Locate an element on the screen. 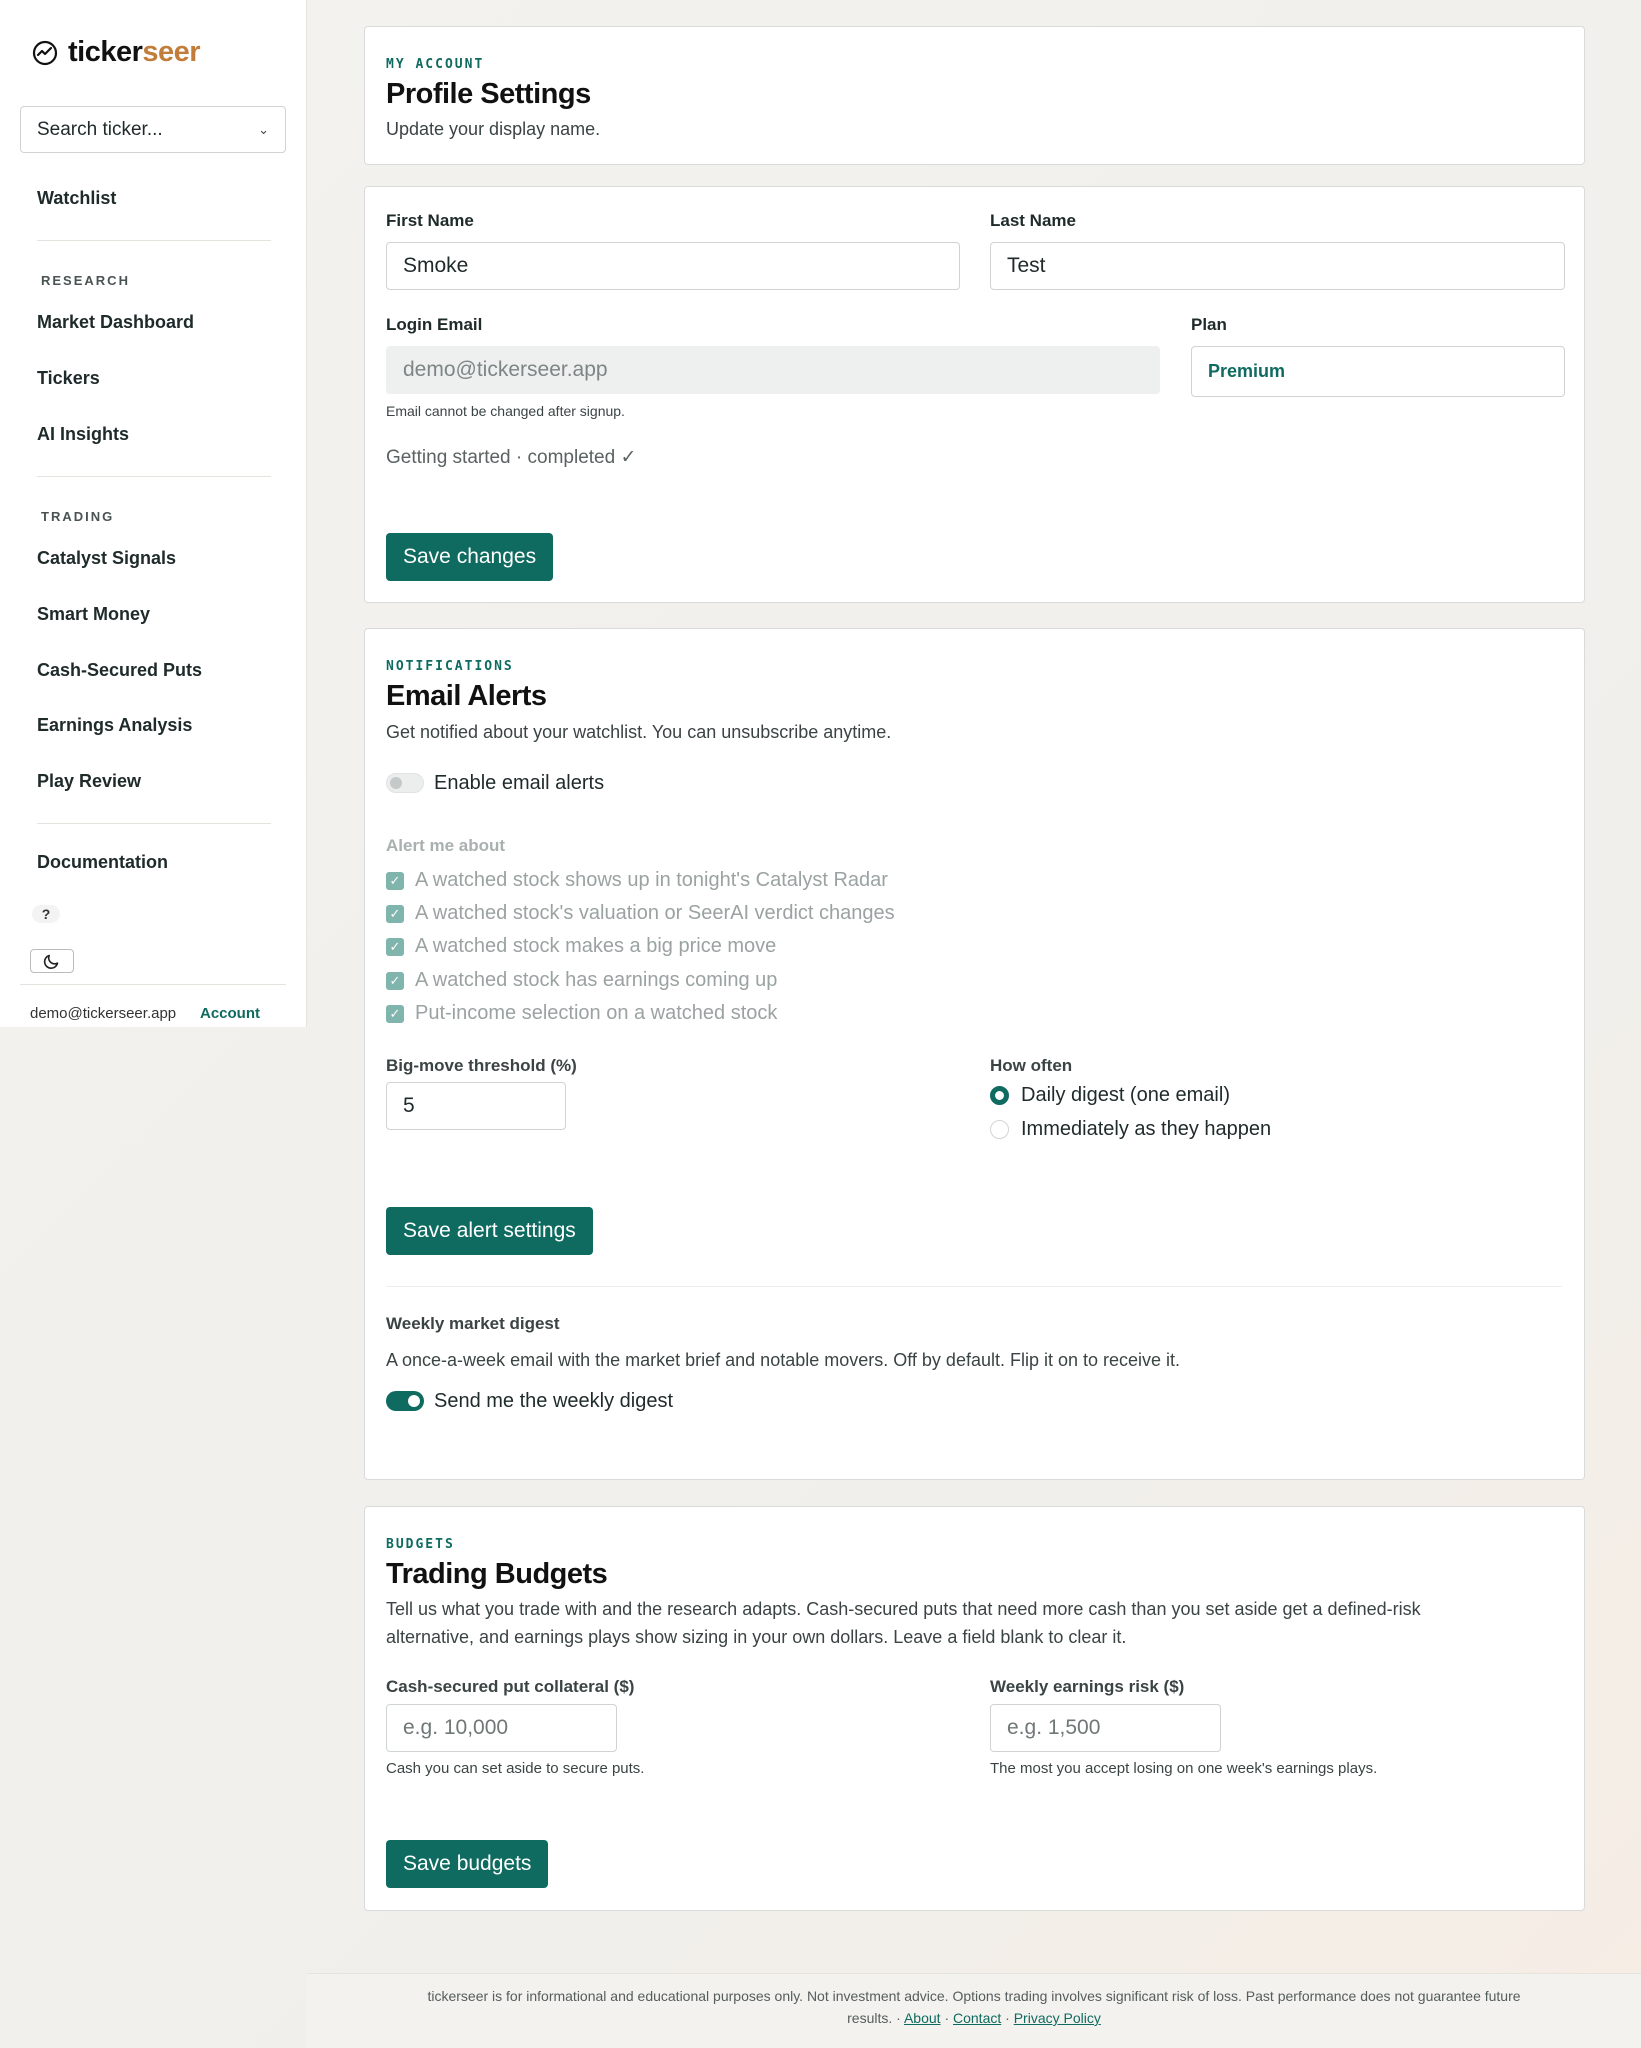 The height and width of the screenshot is (2048, 1641). chevron-down-icon: ⌄ is located at coordinates (263, 129).